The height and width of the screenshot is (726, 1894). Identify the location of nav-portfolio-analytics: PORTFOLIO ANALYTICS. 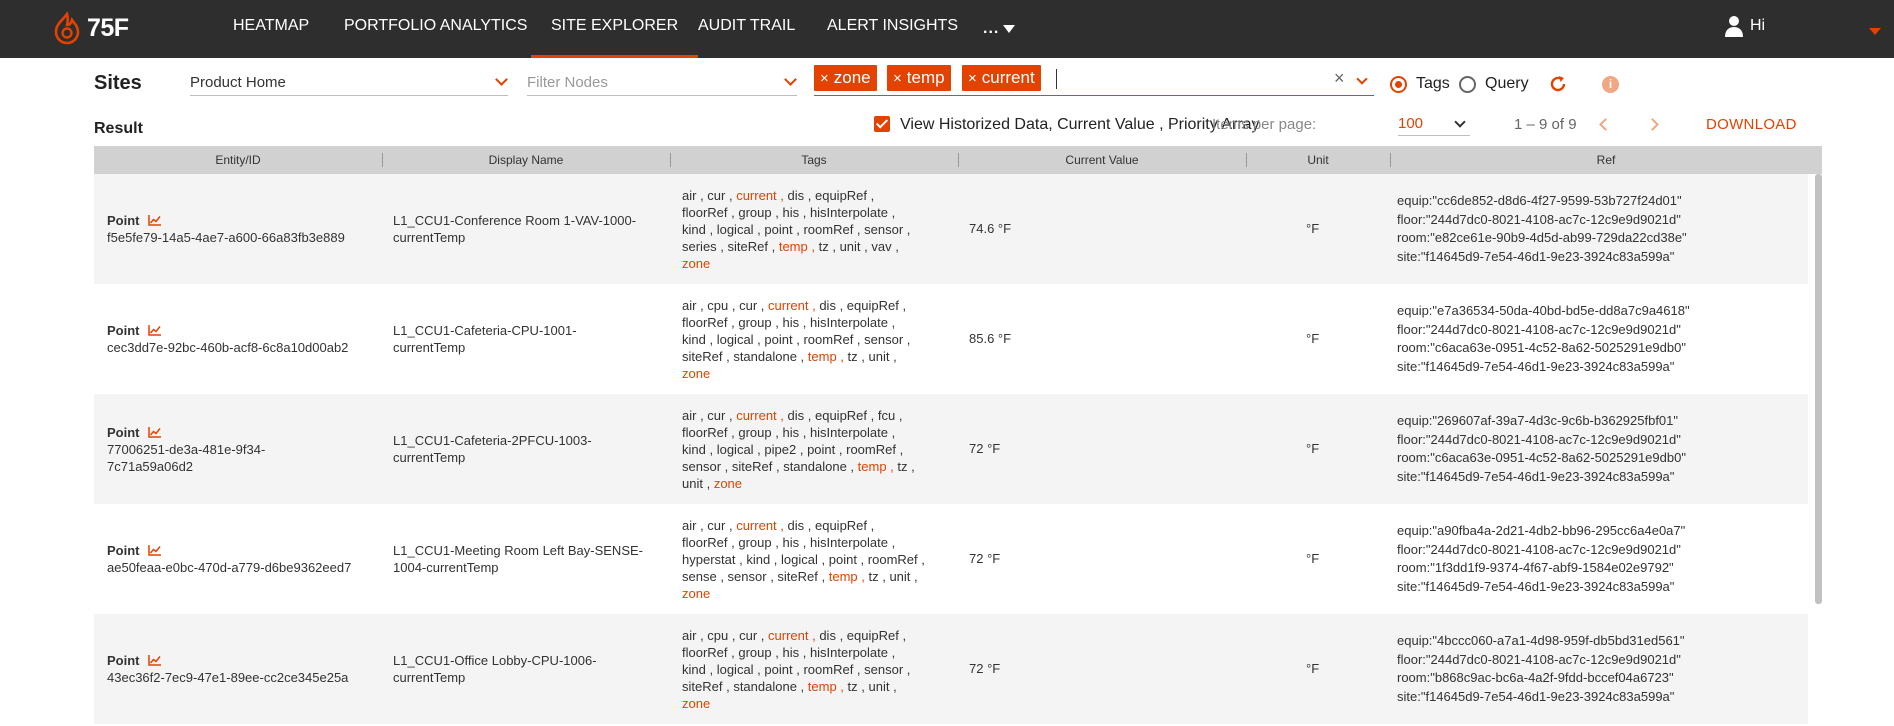
(435, 29).